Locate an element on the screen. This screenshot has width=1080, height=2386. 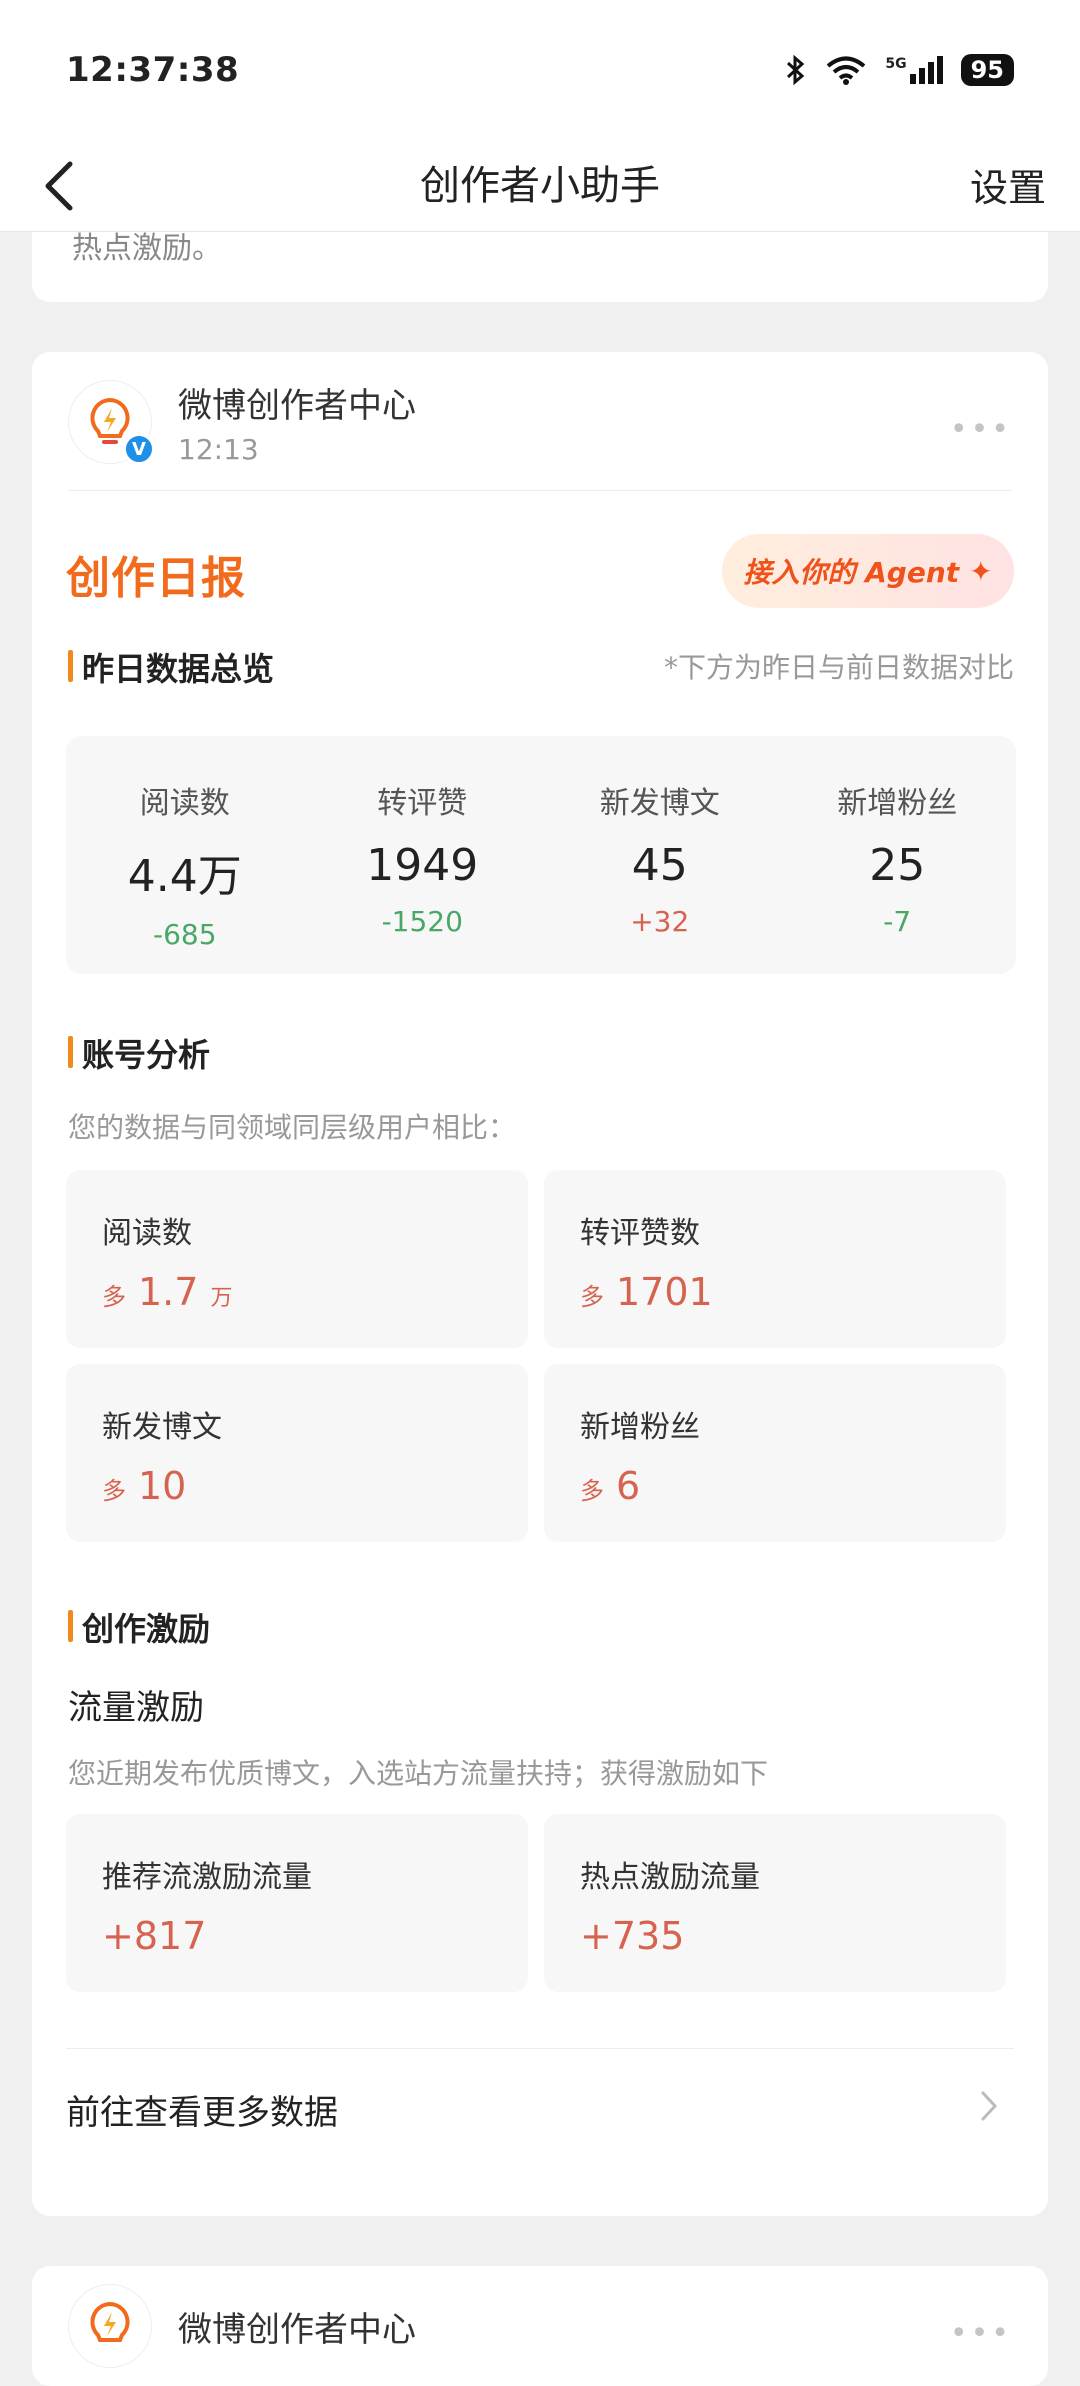
metric-value: 45 is located at coordinates (659, 865).